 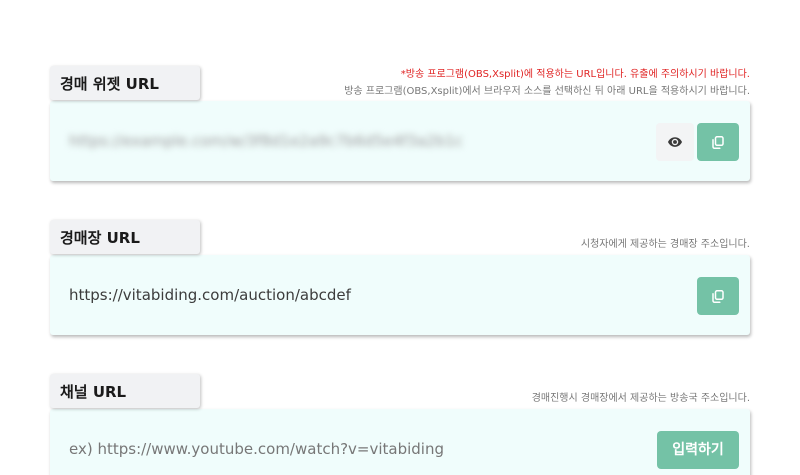 I want to click on channel-url-notes: 경매진행시 경매장에서 제공하는 방송국 주소입니다., so click(x=641, y=398).